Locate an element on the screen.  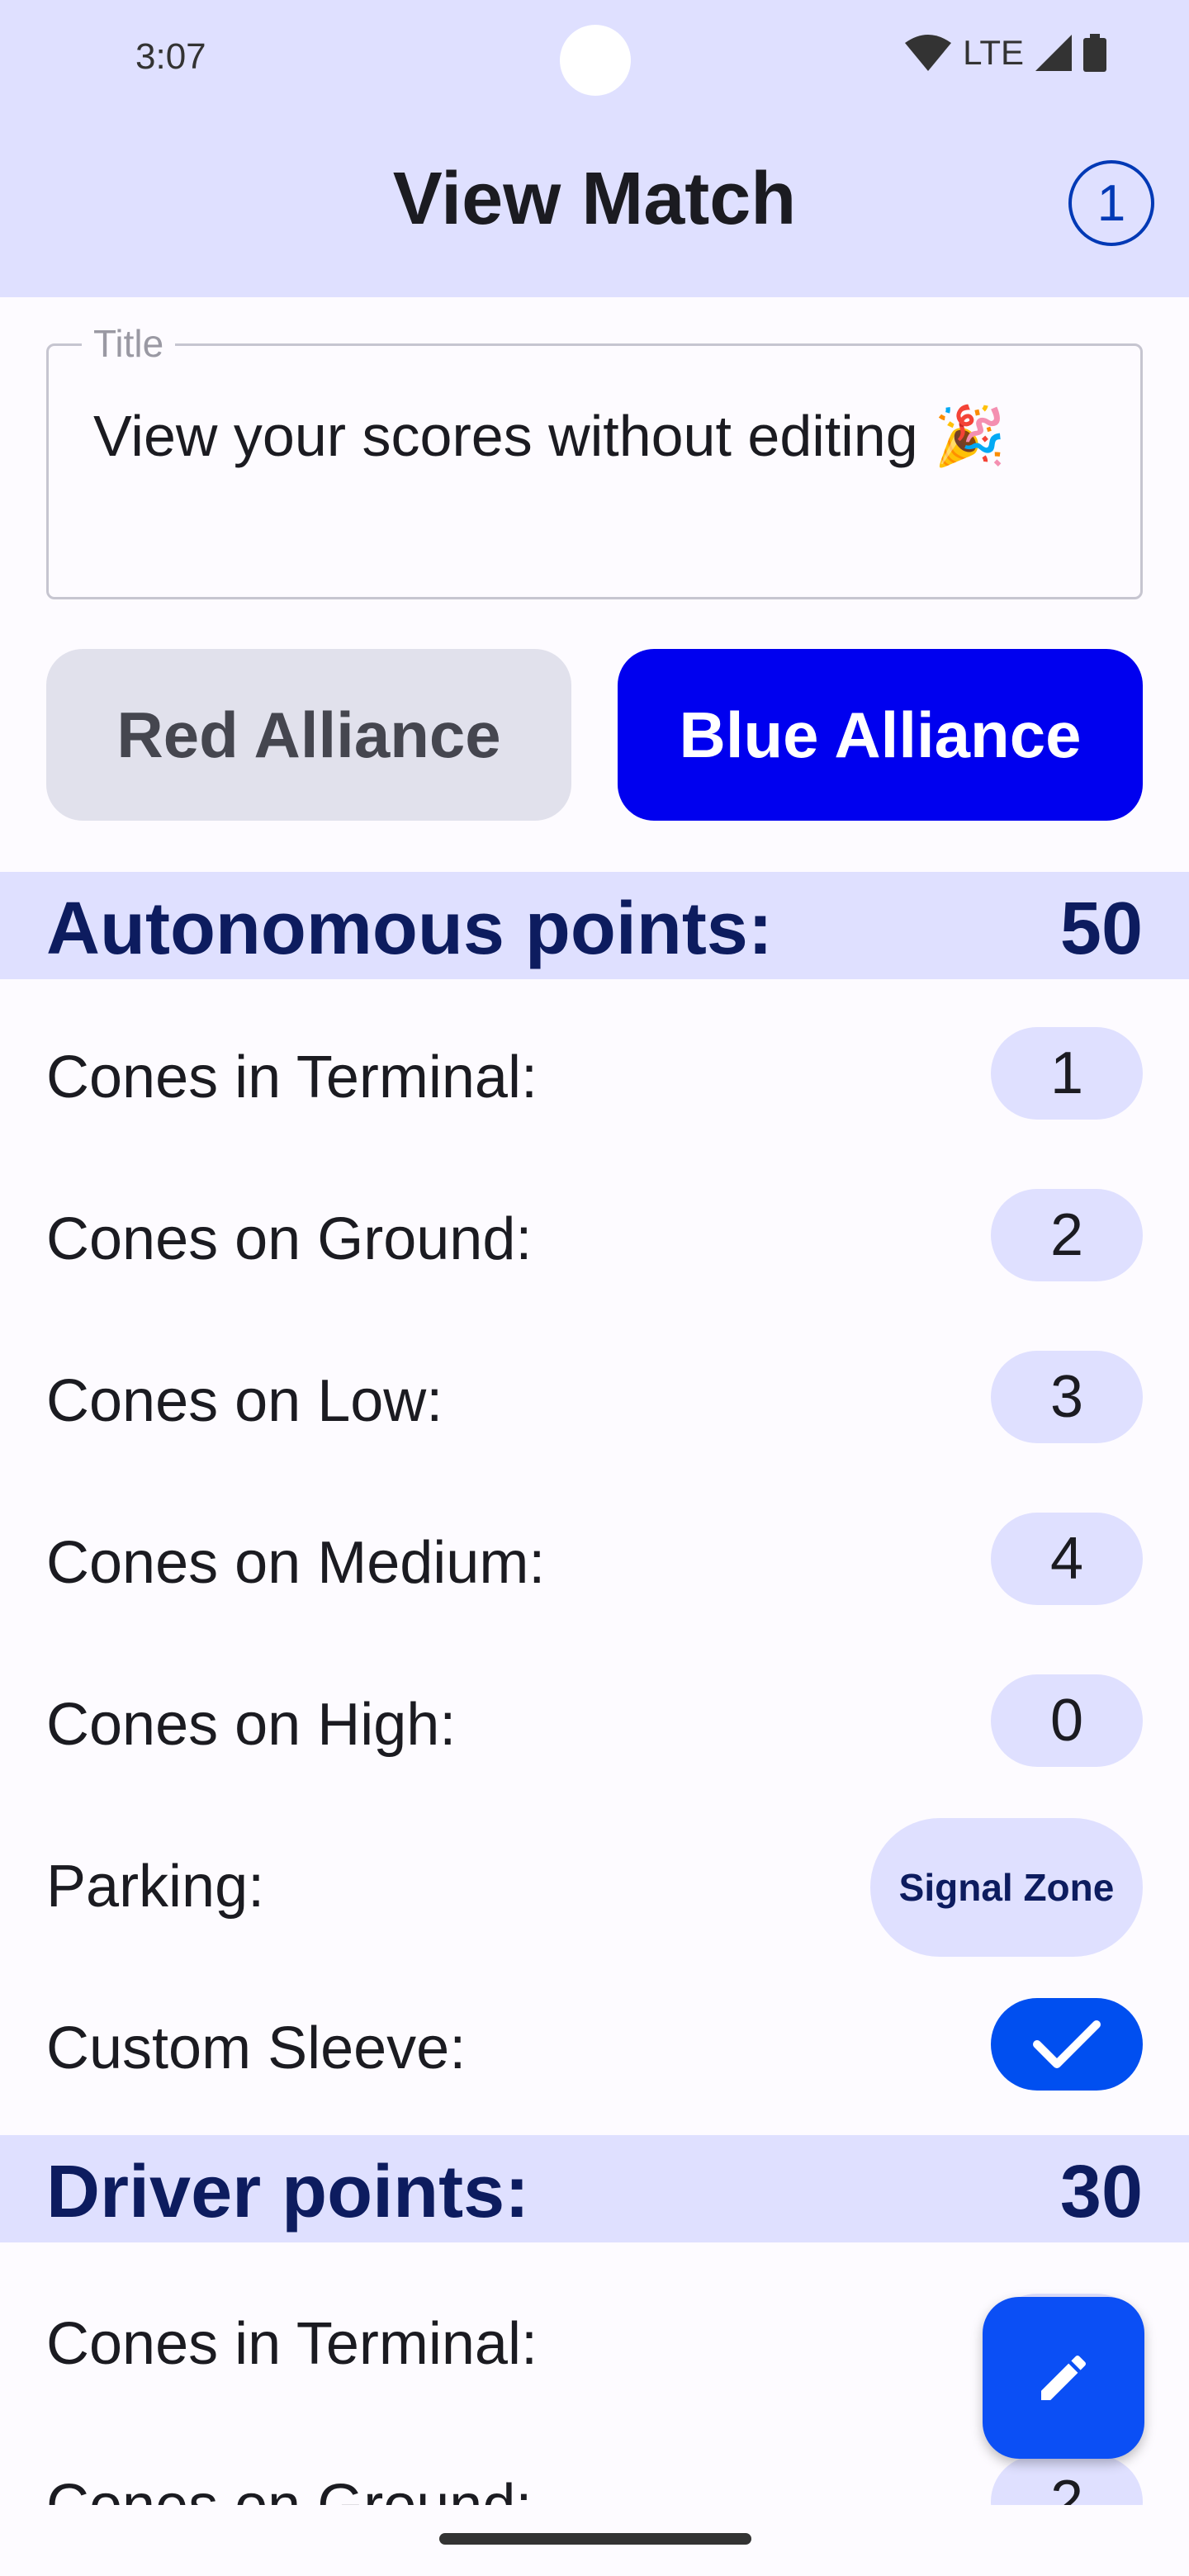
row-label: Cones on High: is located at coordinates (251, 1725).